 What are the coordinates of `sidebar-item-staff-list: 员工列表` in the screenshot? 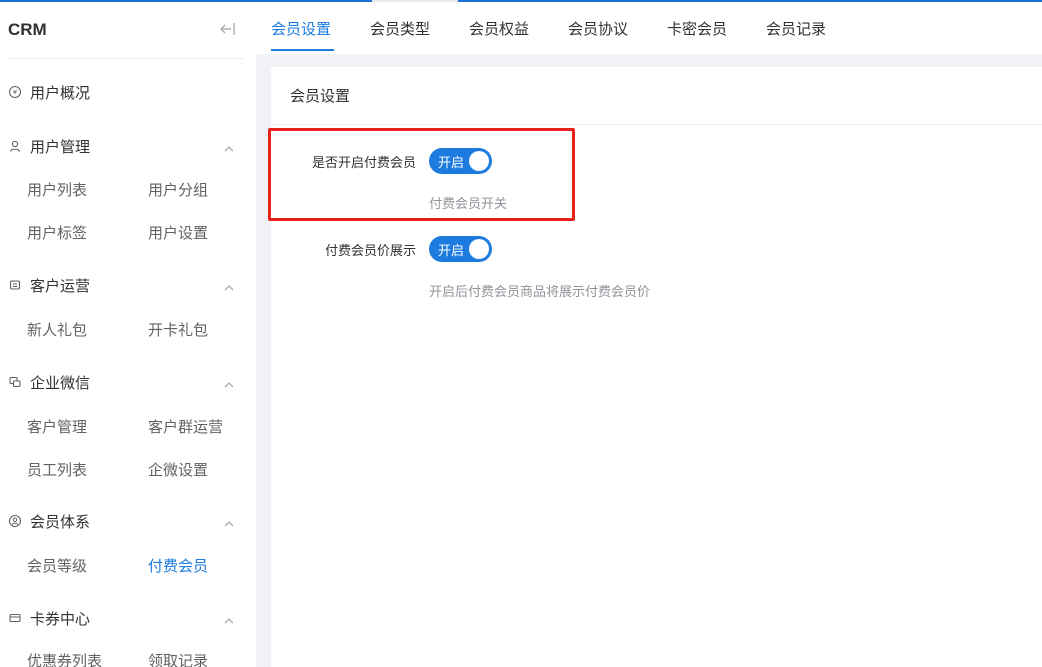 It's located at (57, 469).